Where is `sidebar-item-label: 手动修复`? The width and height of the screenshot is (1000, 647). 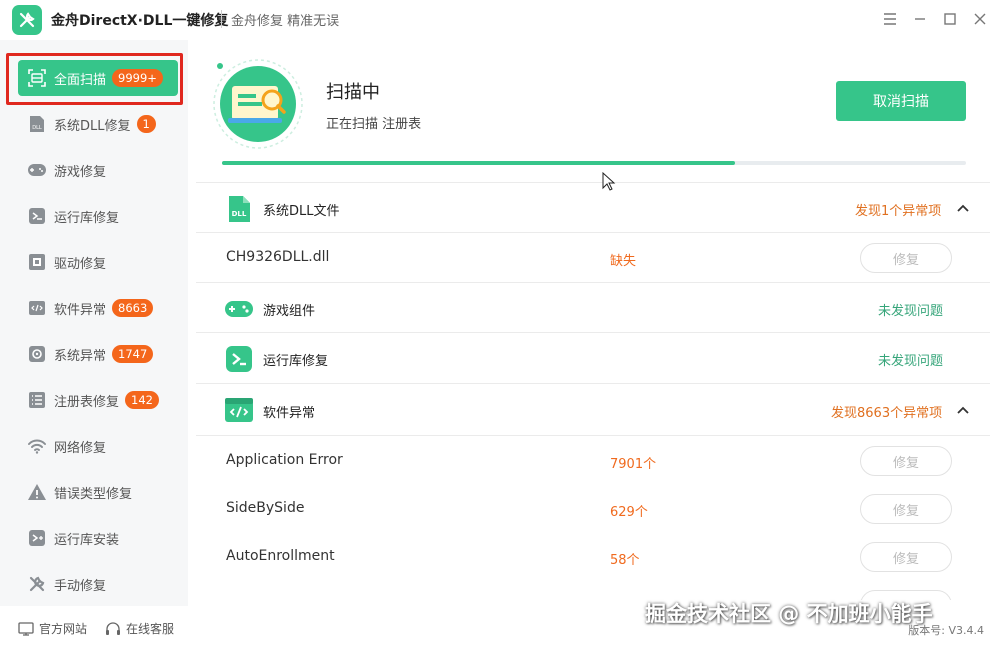
sidebar-item-label: 手动修复 is located at coordinates (80, 586).